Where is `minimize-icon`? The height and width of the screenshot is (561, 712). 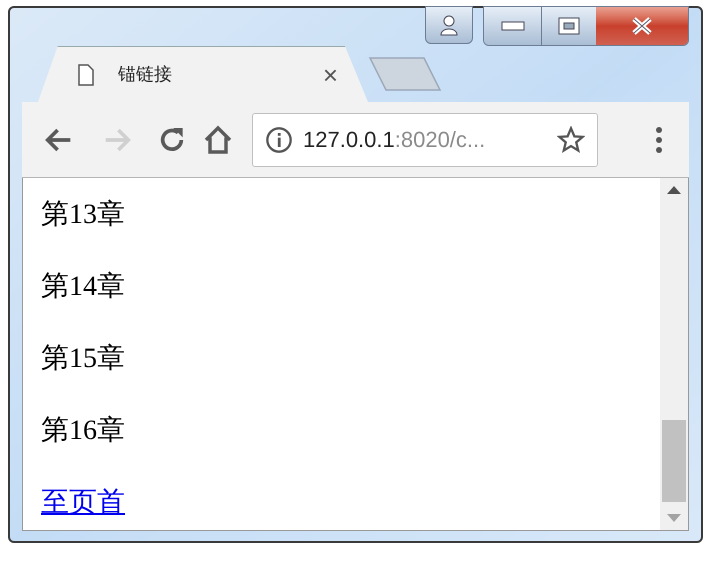 minimize-icon is located at coordinates (512, 26).